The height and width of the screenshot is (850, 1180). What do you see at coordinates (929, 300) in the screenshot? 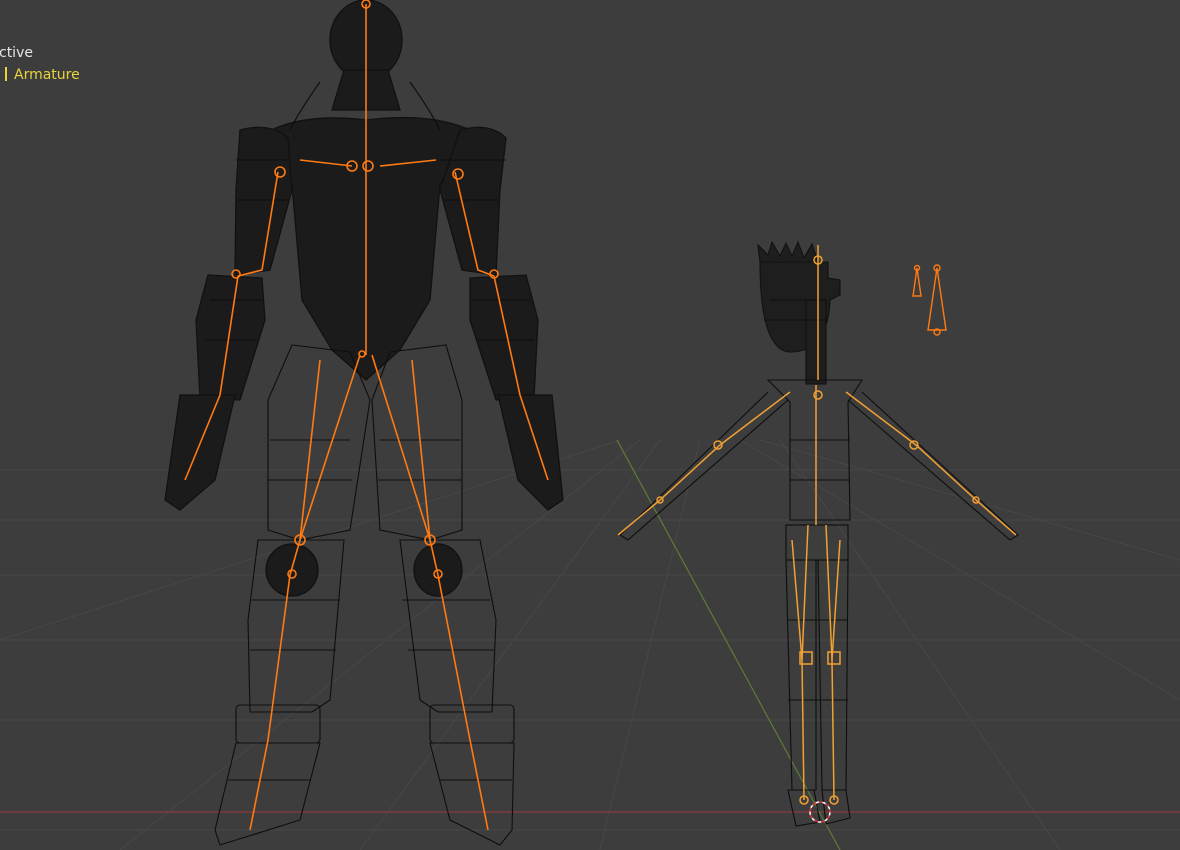
I see `floating-bones` at bounding box center [929, 300].